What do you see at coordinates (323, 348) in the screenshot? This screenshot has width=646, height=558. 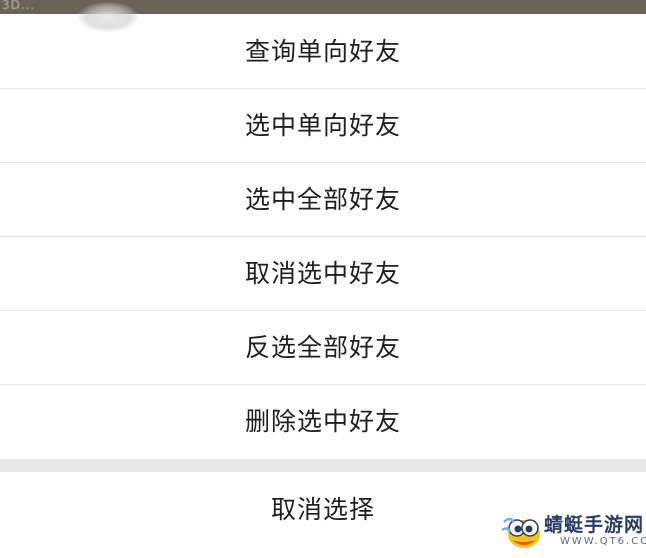 I see `invert-selection-button: 反选全部好友` at bounding box center [323, 348].